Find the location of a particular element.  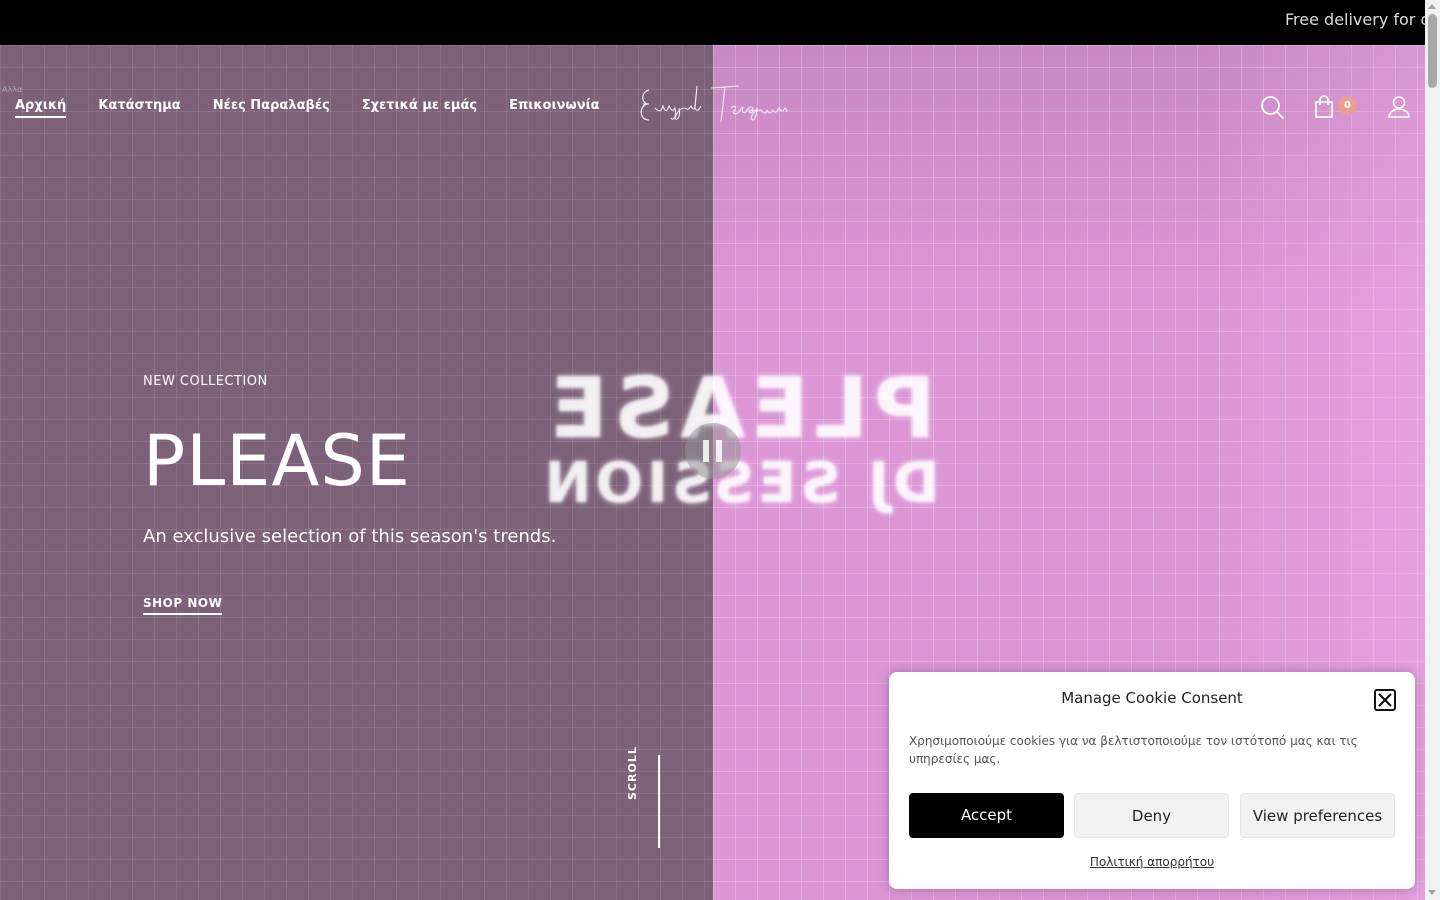

close-icon is located at coordinates (1385, 700).